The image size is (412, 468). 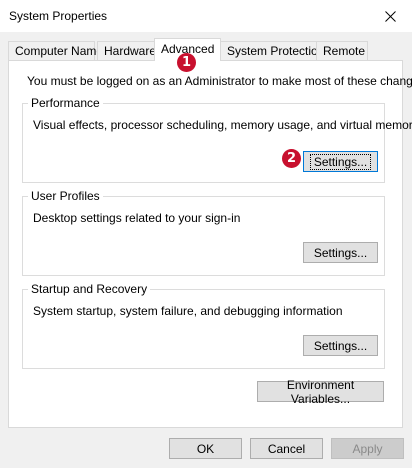 What do you see at coordinates (291, 158) in the screenshot?
I see `annotation-badge-2: 2` at bounding box center [291, 158].